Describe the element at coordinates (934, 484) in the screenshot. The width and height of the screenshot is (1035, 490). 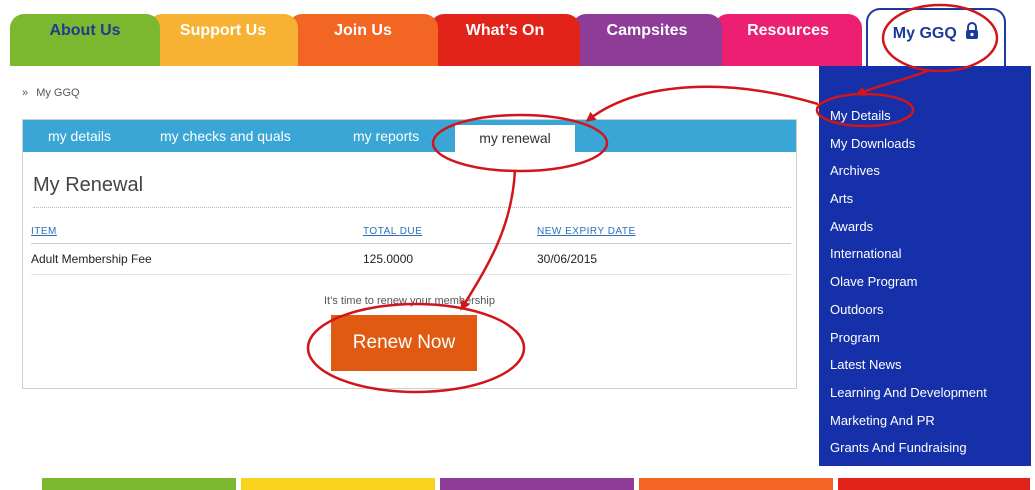
I see `footer-bar-red` at that location.